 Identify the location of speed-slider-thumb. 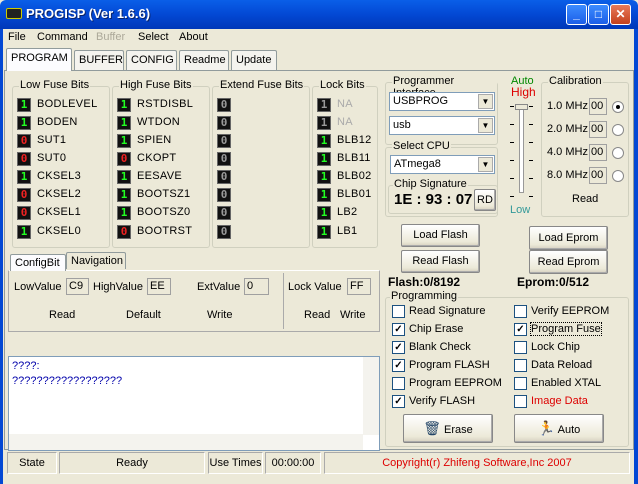
(521, 107).